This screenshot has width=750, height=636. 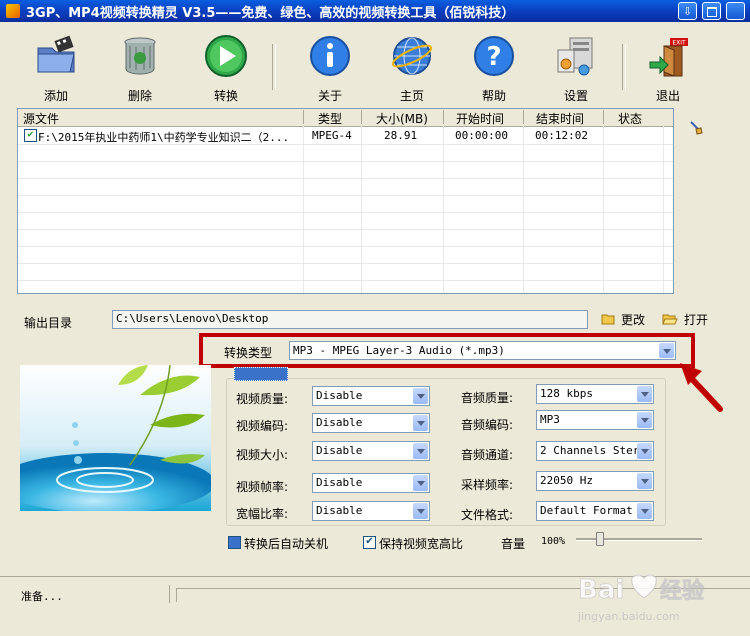 I want to click on sample-rate-label: 采样频率:, so click(x=487, y=485).